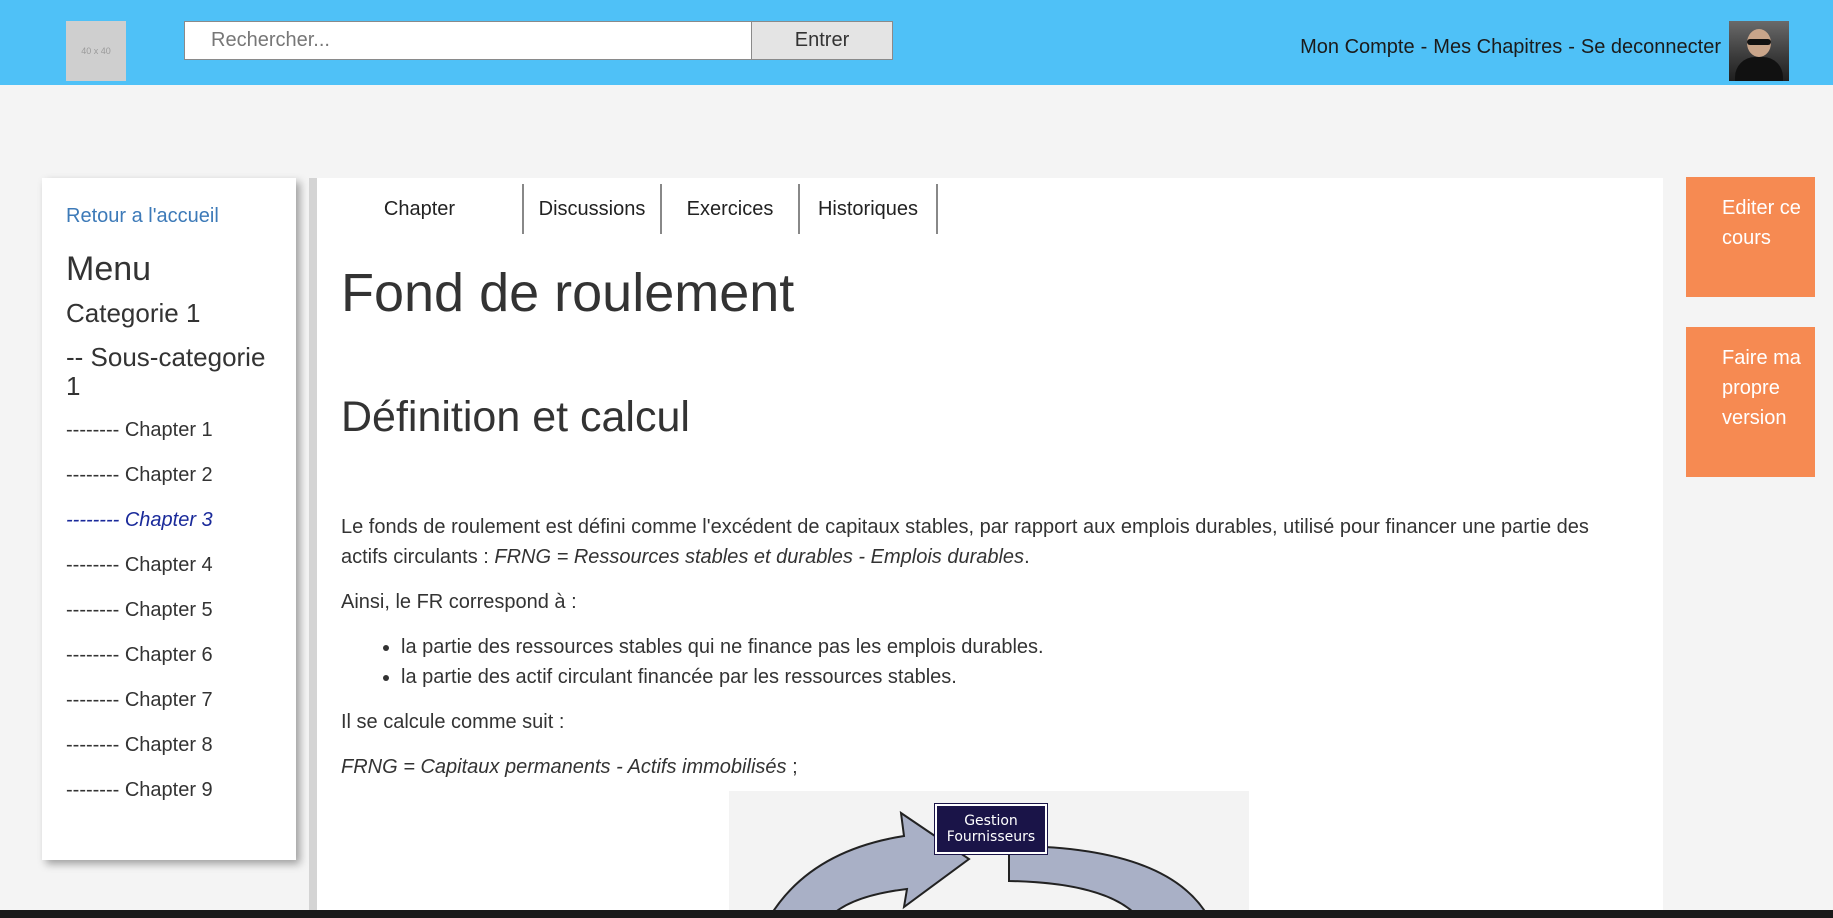 This screenshot has width=1833, height=918. What do you see at coordinates (96, 51) in the screenshot?
I see `logo: 40 x 40` at bounding box center [96, 51].